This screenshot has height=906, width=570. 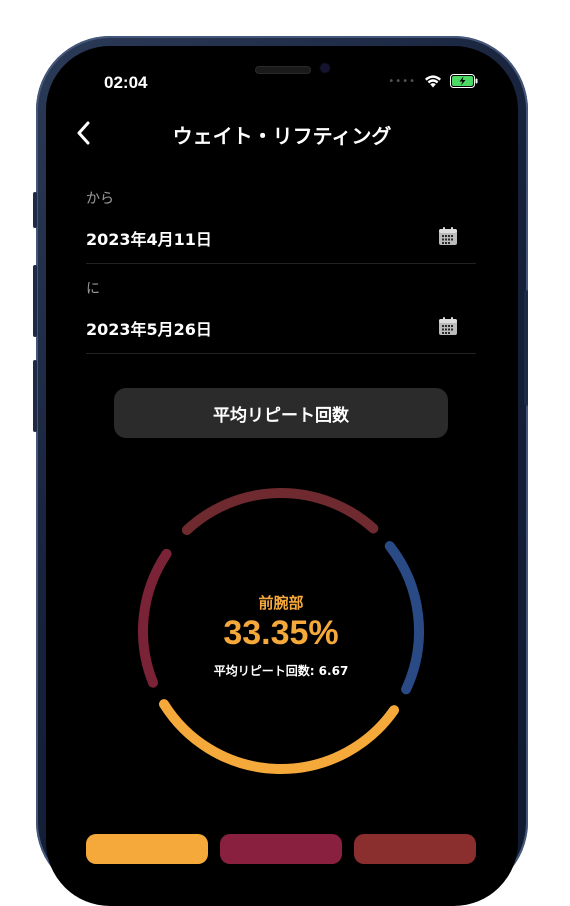 I want to click on ring-center-subtitle: 平均リピート回数: 6.67, so click(x=281, y=671).